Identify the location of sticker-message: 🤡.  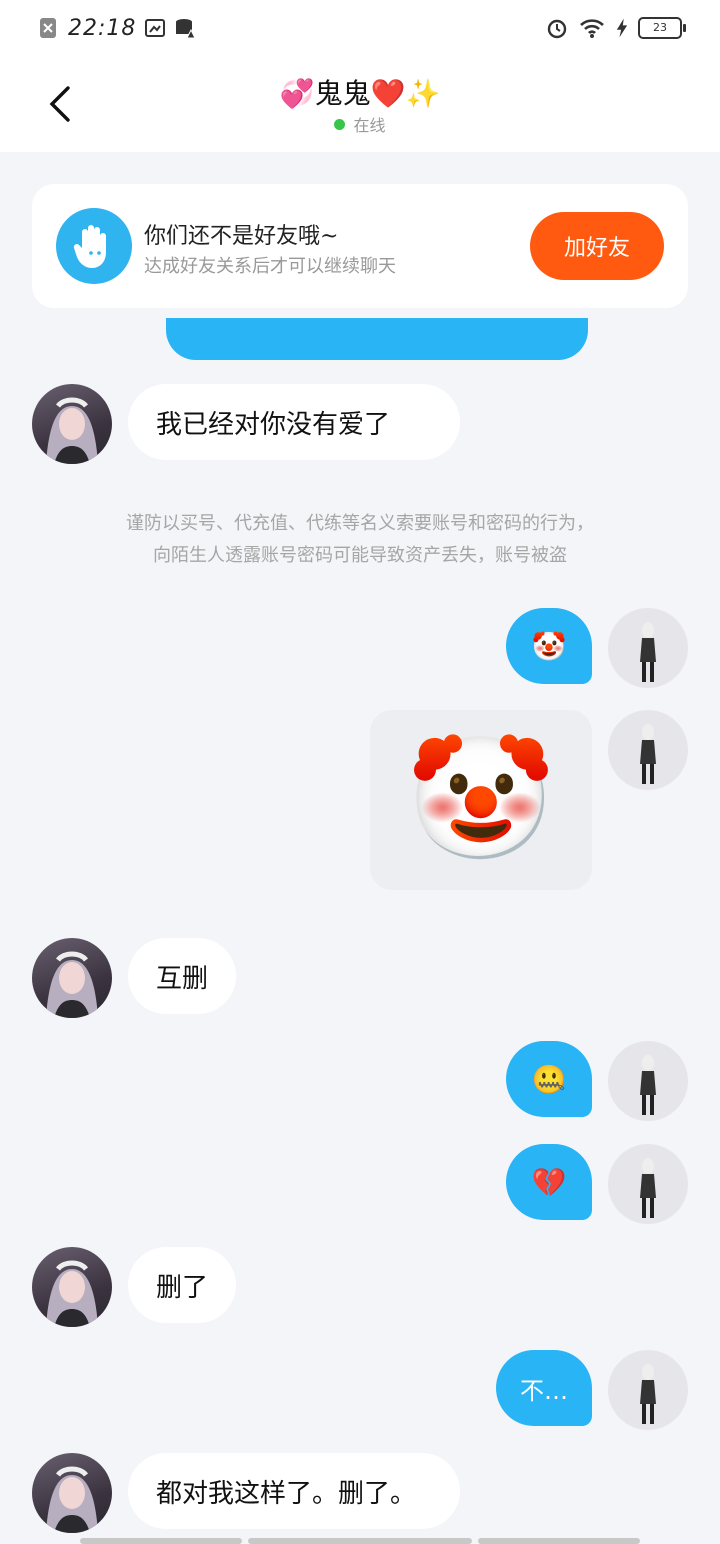
(481, 800).